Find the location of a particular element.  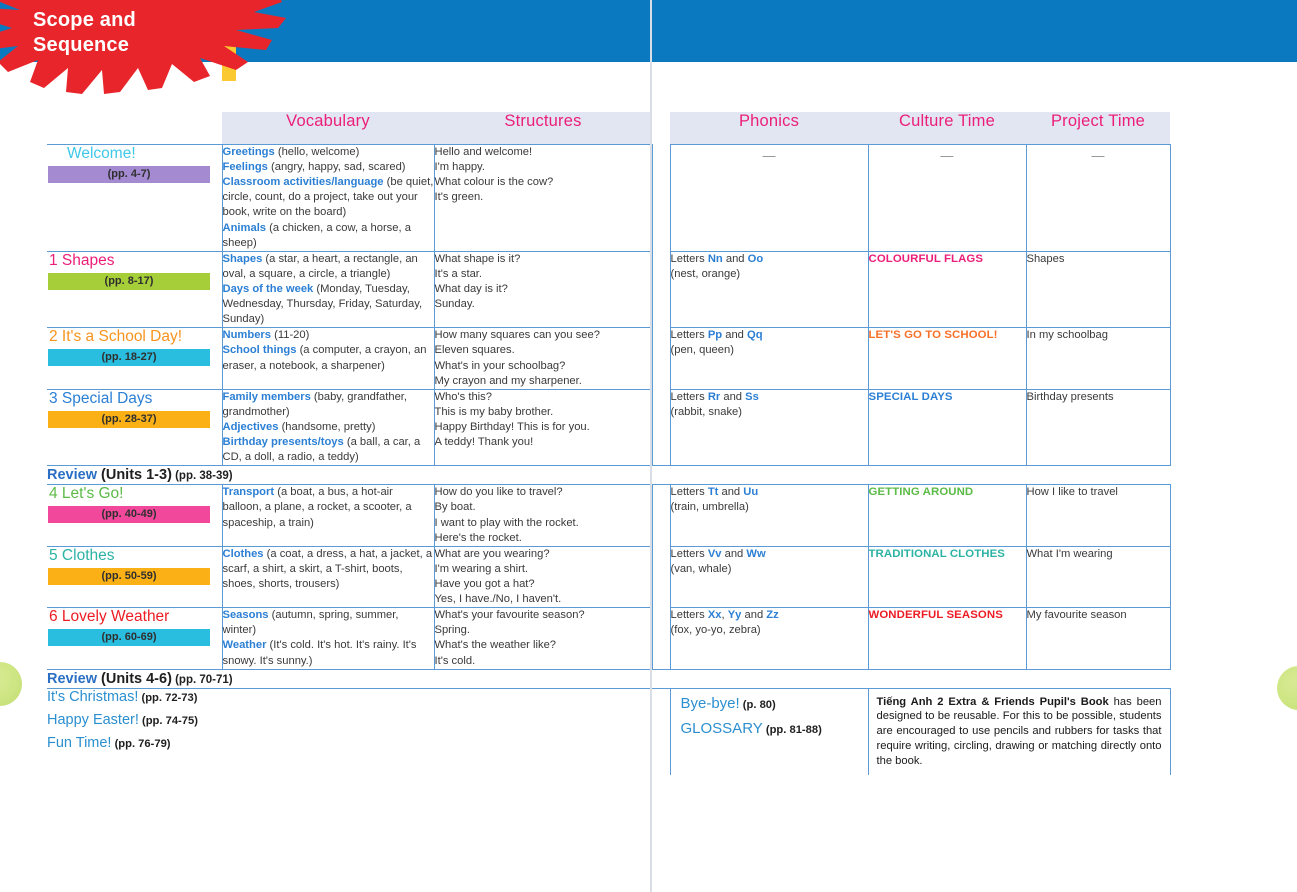

project-time-cell: Birthday presents is located at coordinates (1098, 427).